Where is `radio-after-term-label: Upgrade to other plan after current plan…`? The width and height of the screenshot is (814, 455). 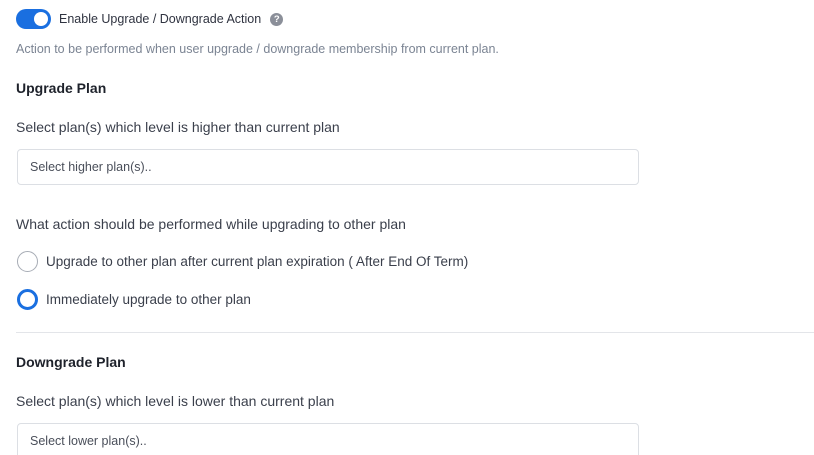 radio-after-term-label: Upgrade to other plan after current plan… is located at coordinates (257, 261).